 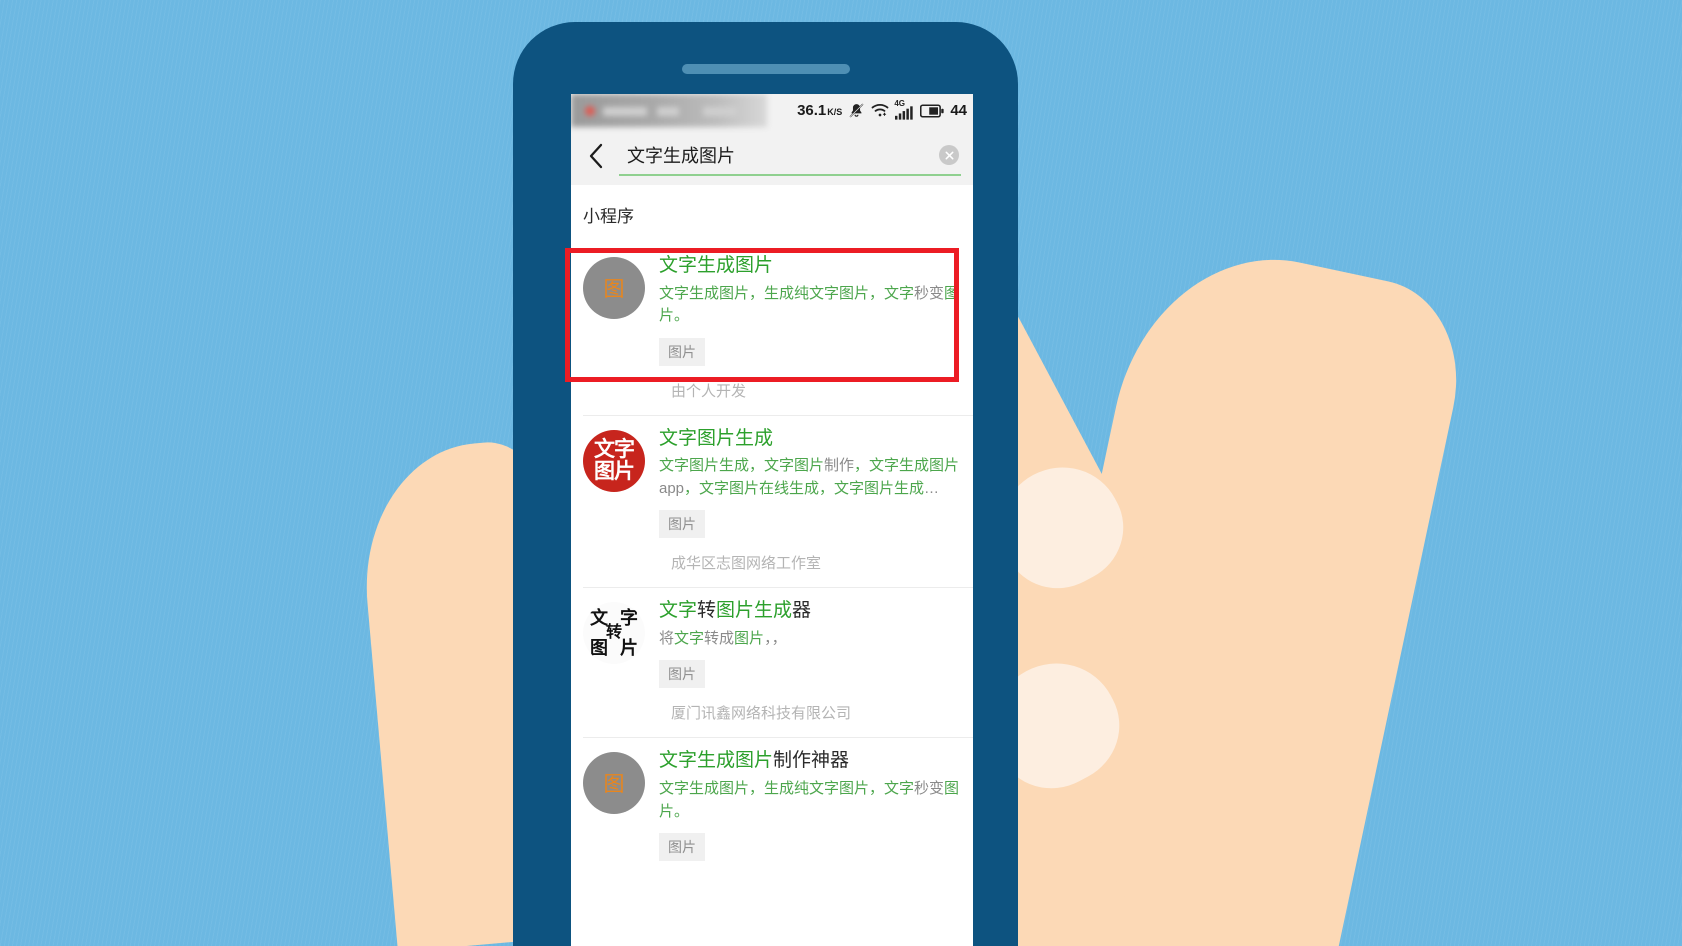 I want to click on back-button, so click(x=596, y=156).